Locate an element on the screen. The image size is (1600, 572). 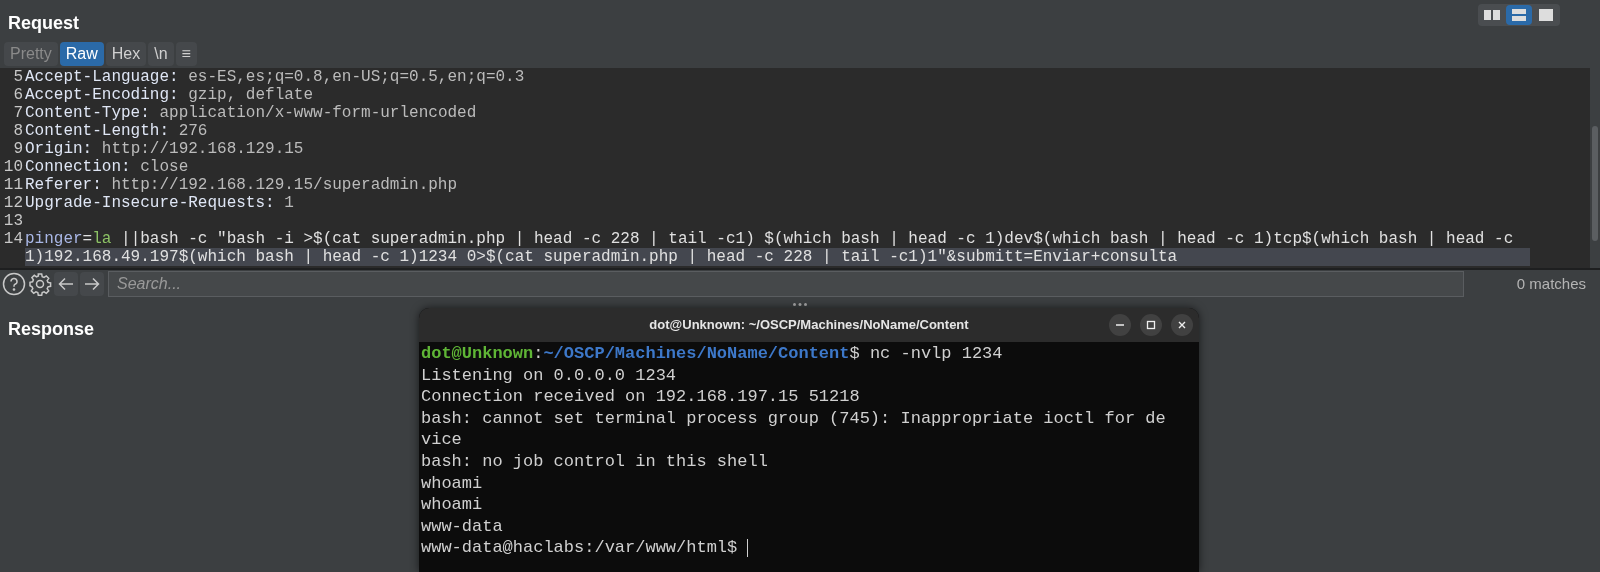
request-title: Request is located at coordinates (43, 23).